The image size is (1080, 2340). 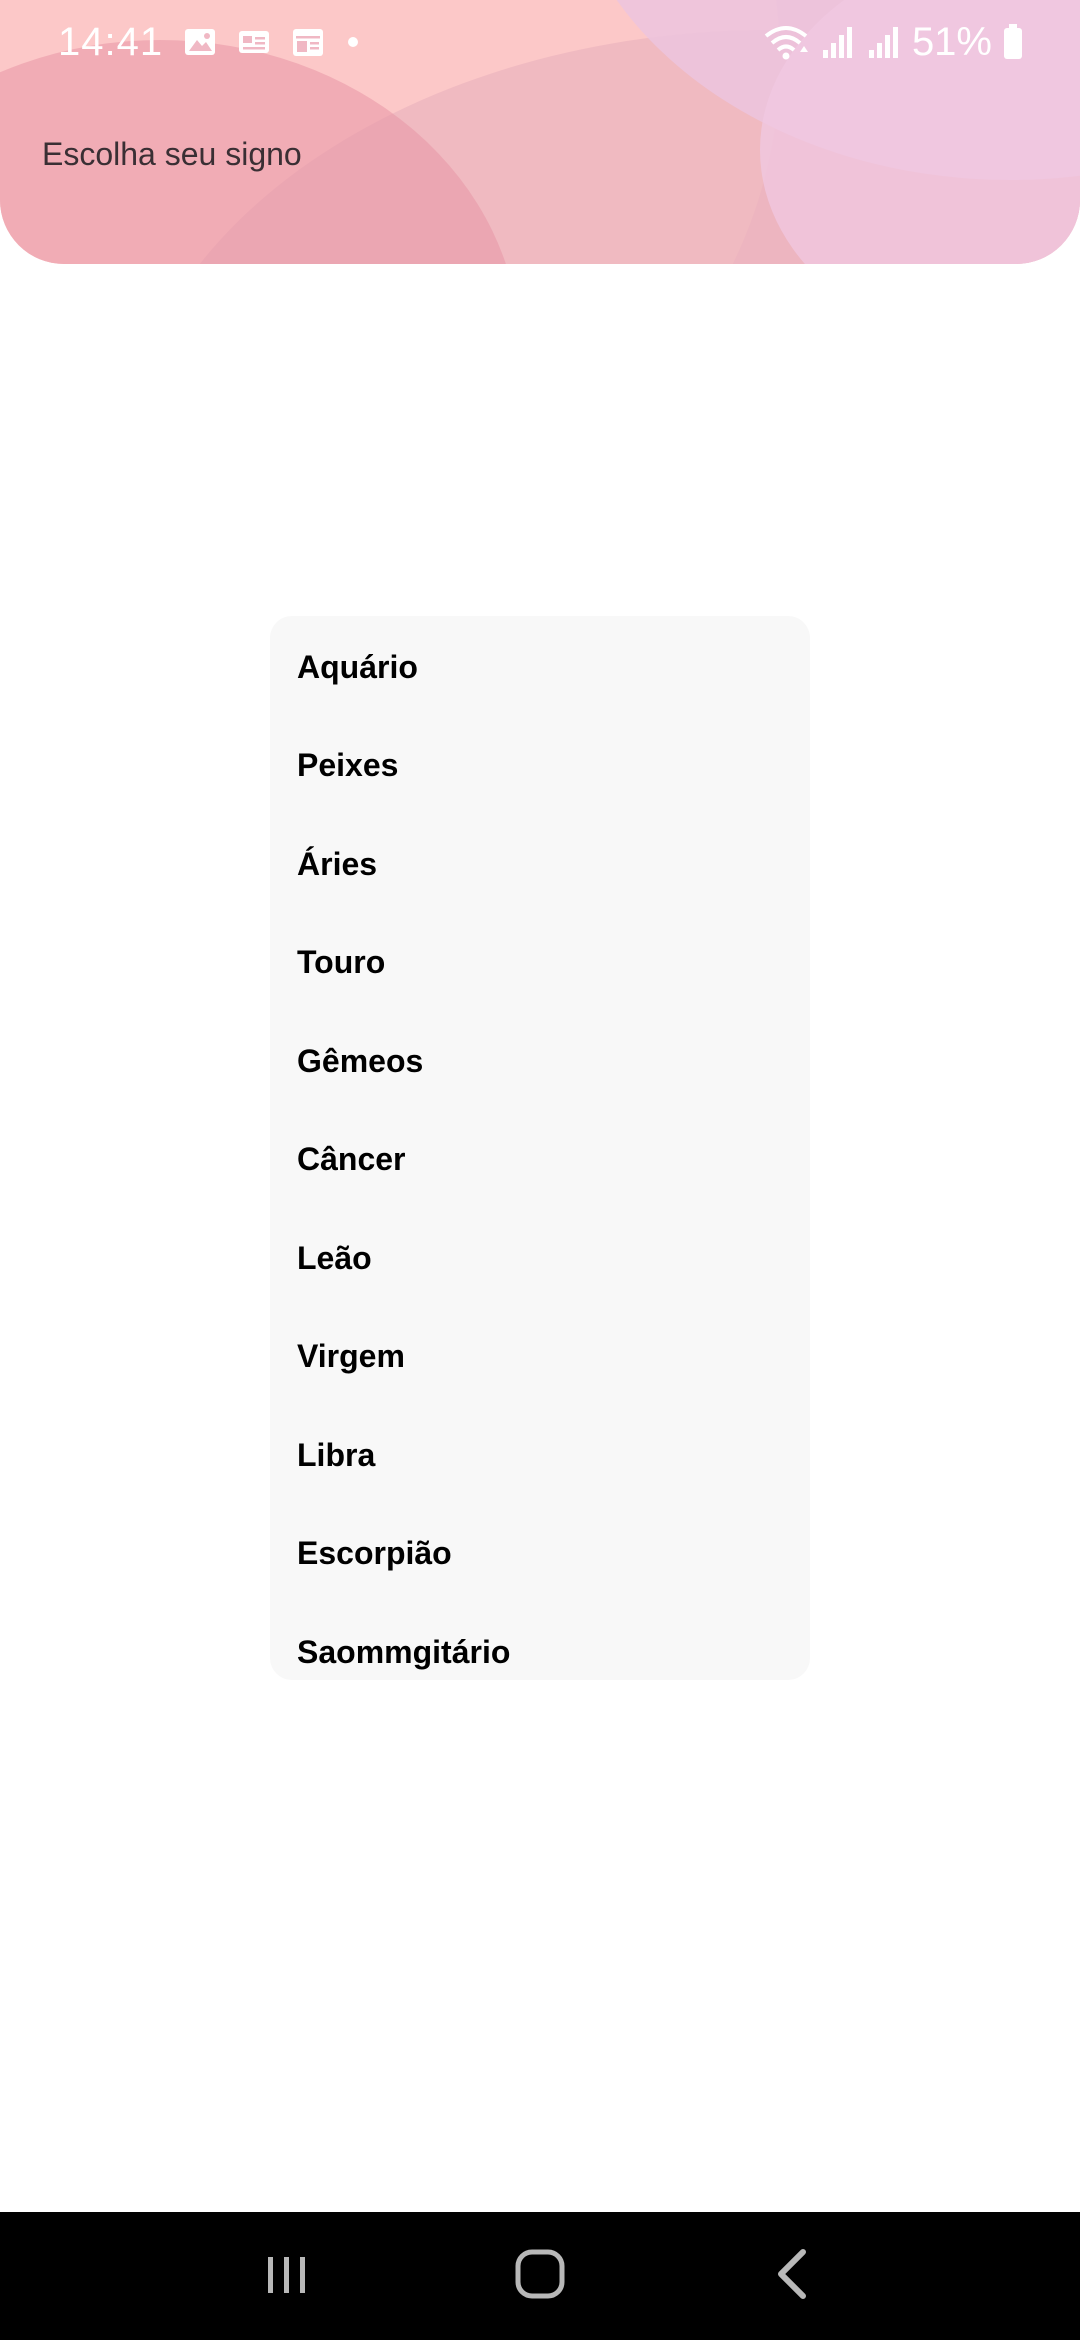 I want to click on home-button, so click(x=540, y=2276).